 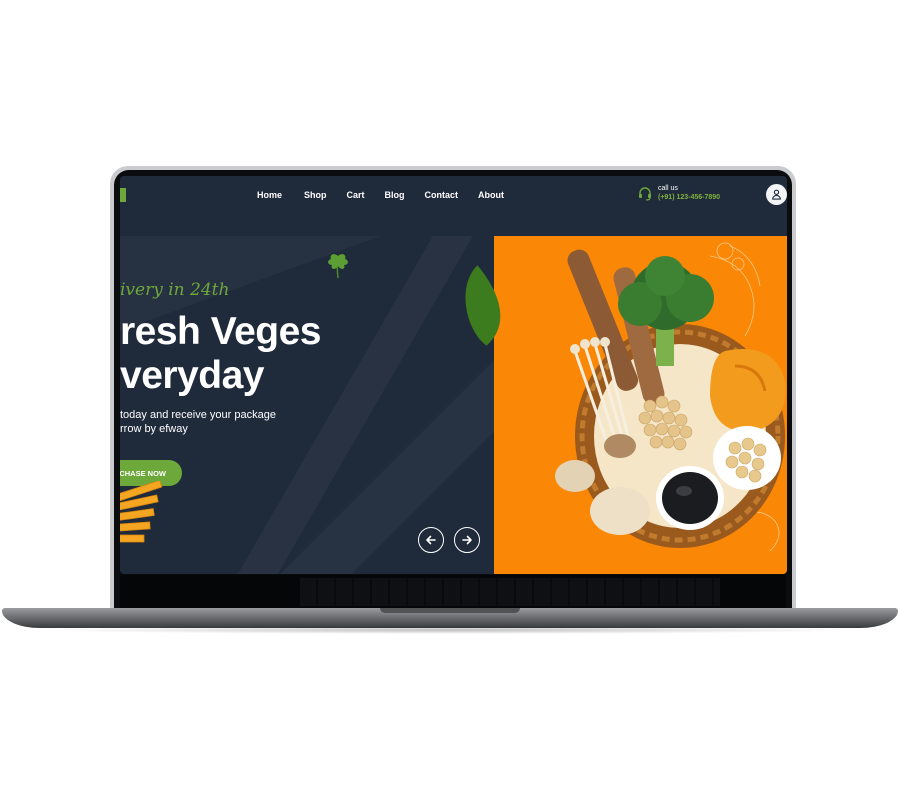 What do you see at coordinates (192, 375) in the screenshot?
I see `hero-headline-line2: veryday` at bounding box center [192, 375].